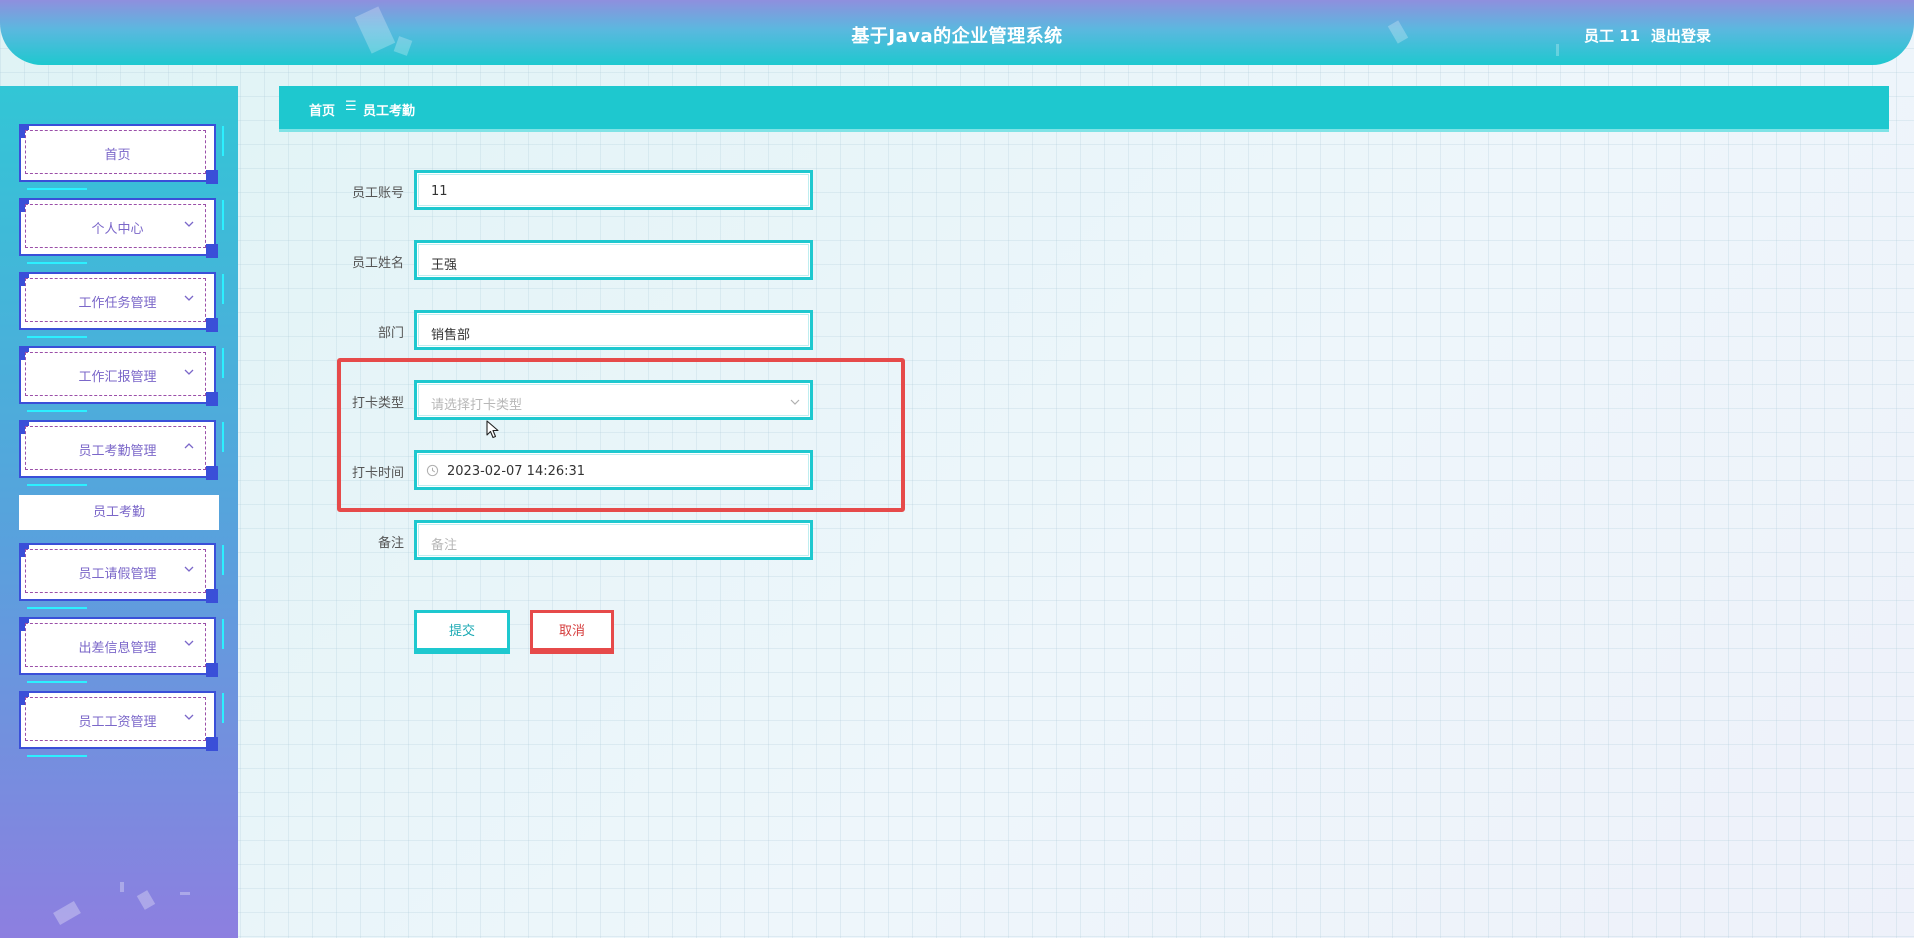 This screenshot has height=938, width=1914. I want to click on remark-field: 备注, so click(613, 540).